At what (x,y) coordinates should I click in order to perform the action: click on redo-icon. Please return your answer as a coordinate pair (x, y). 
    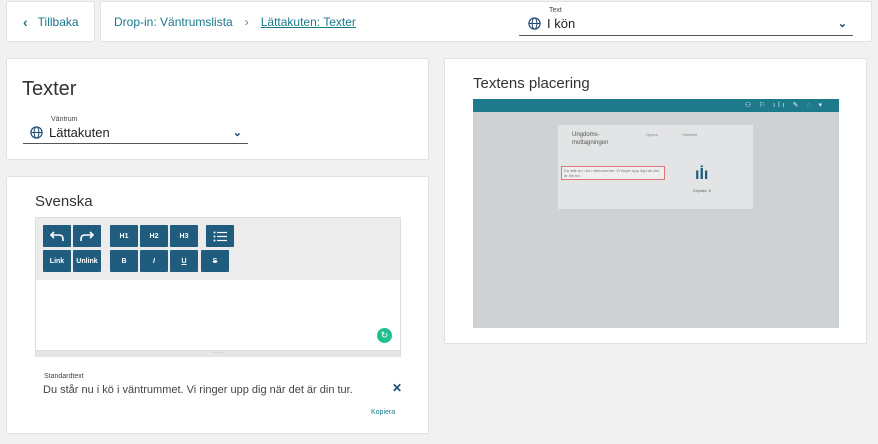
    Looking at the image, I should click on (87, 235).